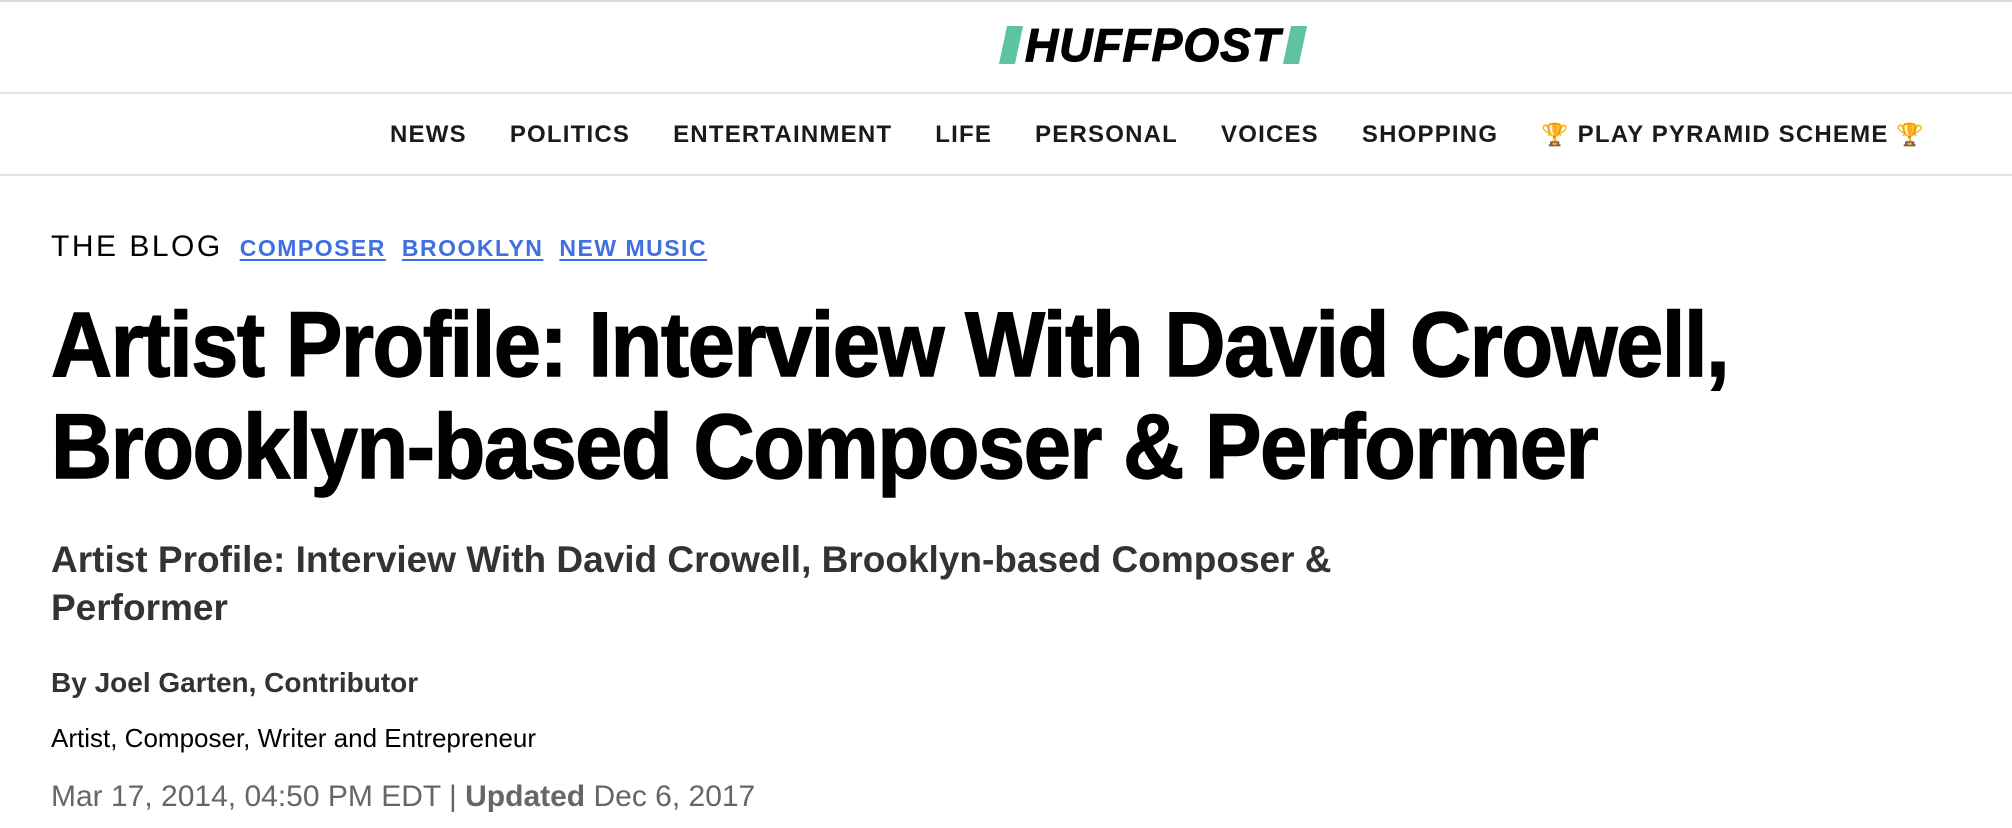 Image resolution: width=2012 pixels, height=828 pixels. Describe the element at coordinates (1430, 135) in the screenshot. I see `nav-item-shopping: SHOPPING` at that location.